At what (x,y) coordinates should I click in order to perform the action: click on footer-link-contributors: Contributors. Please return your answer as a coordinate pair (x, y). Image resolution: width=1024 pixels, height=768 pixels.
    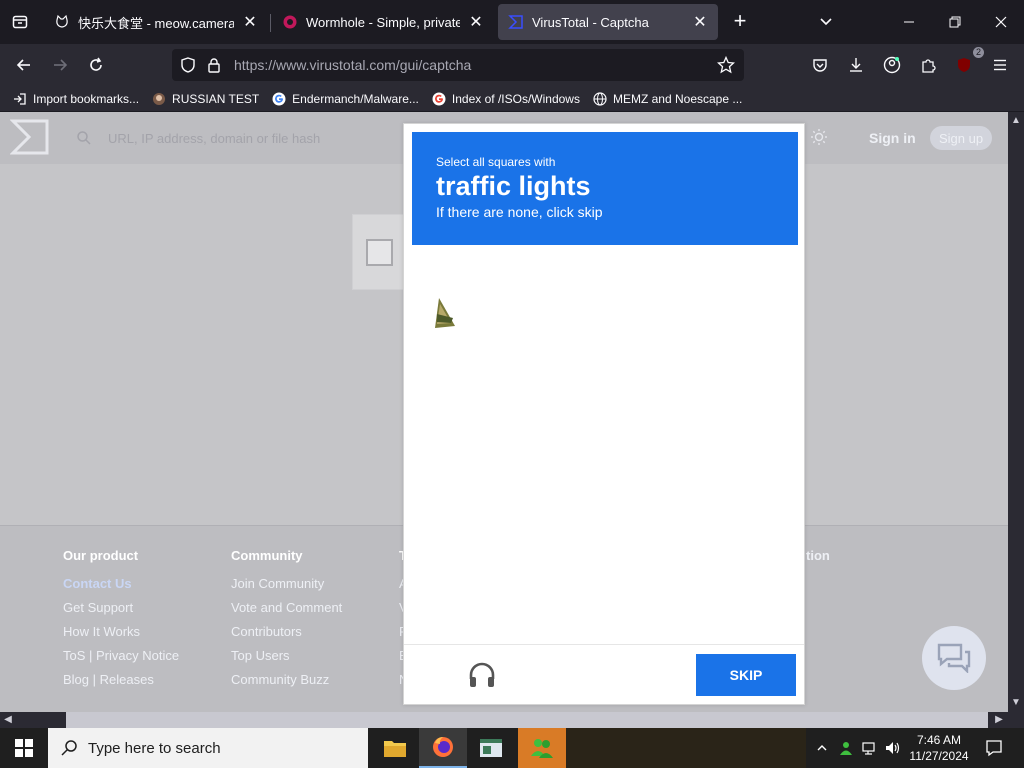
    Looking at the image, I should click on (286, 637).